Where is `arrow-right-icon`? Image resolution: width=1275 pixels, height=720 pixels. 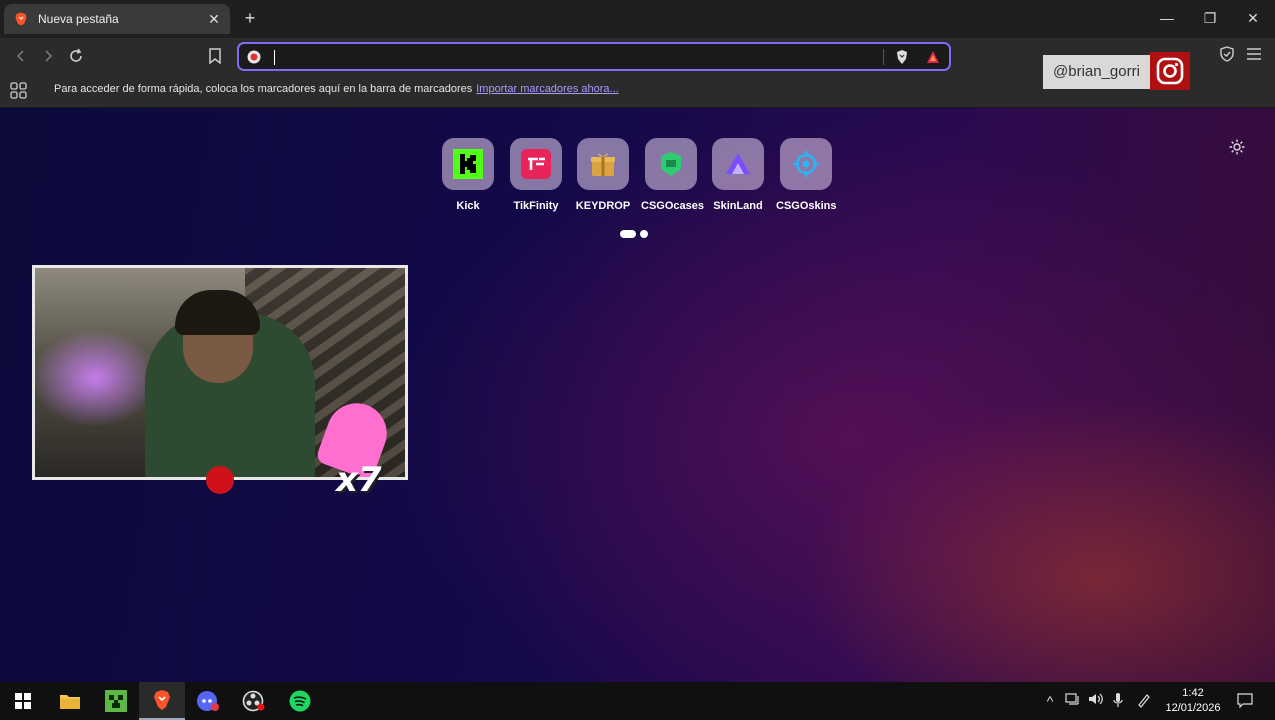 arrow-right-icon is located at coordinates (49, 56).